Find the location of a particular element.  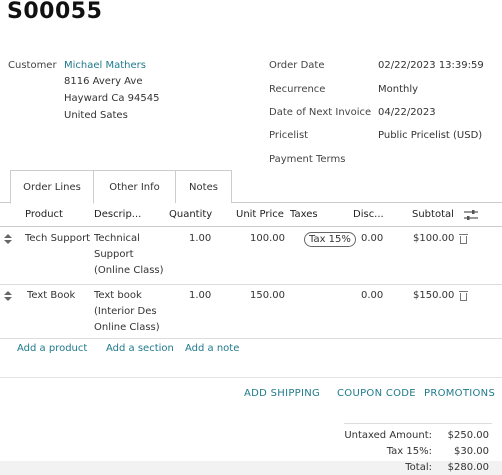

col-taxes: Taxes is located at coordinates (304, 214).